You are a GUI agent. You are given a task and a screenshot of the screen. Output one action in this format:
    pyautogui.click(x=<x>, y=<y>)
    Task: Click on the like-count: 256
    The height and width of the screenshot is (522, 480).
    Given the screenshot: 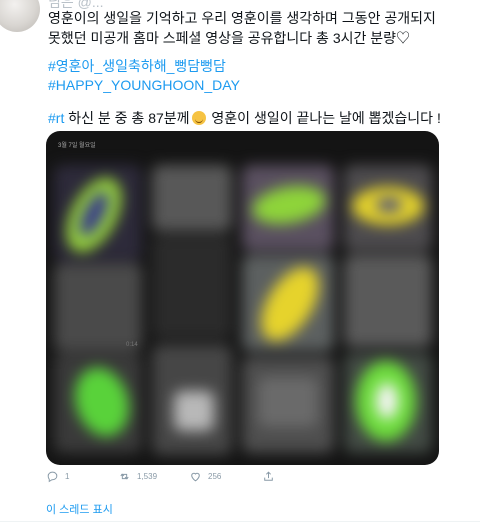 What is the action you would take?
    pyautogui.click(x=215, y=476)
    